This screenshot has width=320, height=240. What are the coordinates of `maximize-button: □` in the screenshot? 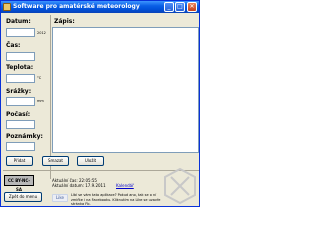 It's located at (180, 7).